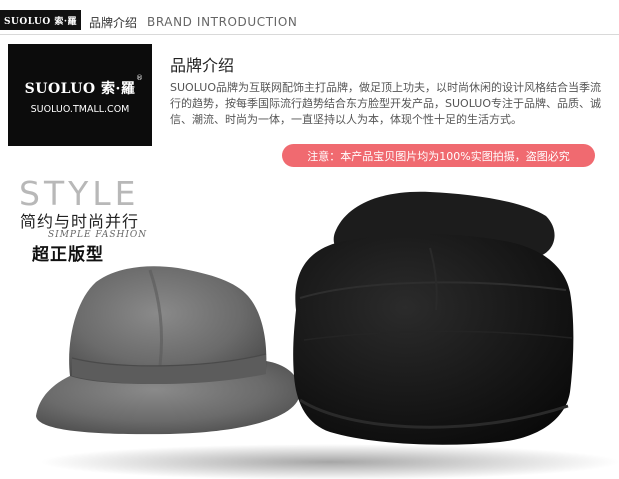  I want to click on copyright-notice: 注意：本产品宝贝图片均为100%实图拍摄，盗图必究, so click(438, 155).